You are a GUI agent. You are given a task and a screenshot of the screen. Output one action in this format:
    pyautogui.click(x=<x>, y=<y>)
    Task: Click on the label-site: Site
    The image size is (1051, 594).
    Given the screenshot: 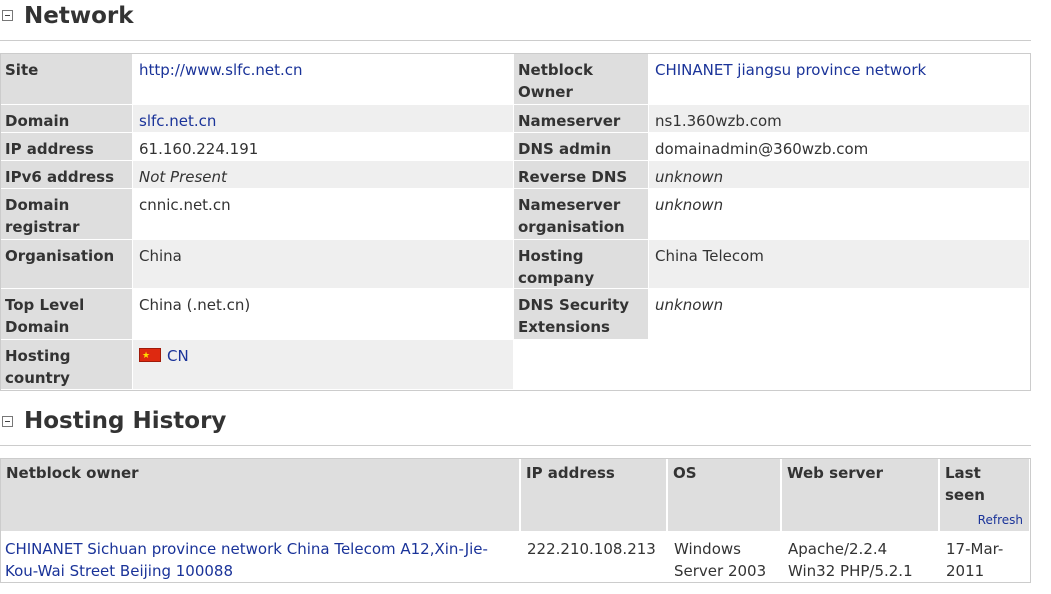 What is the action you would take?
    pyautogui.click(x=66, y=79)
    